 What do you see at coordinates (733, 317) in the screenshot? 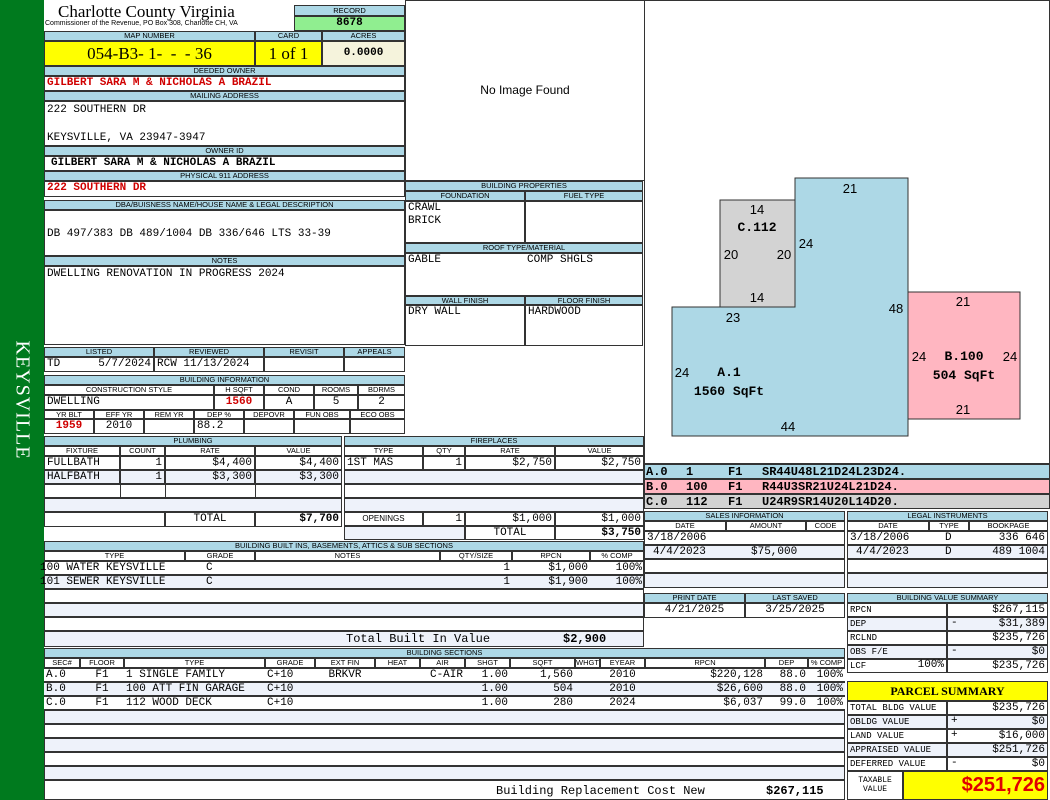
I see `dim-a-step: 23` at bounding box center [733, 317].